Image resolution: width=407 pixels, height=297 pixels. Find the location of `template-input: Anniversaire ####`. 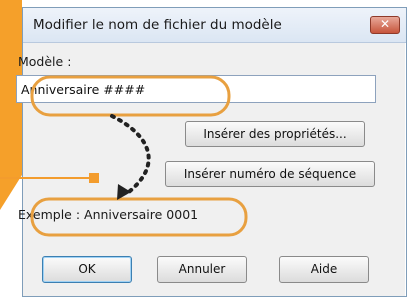

template-input: Anniversaire #### is located at coordinates (196, 89).